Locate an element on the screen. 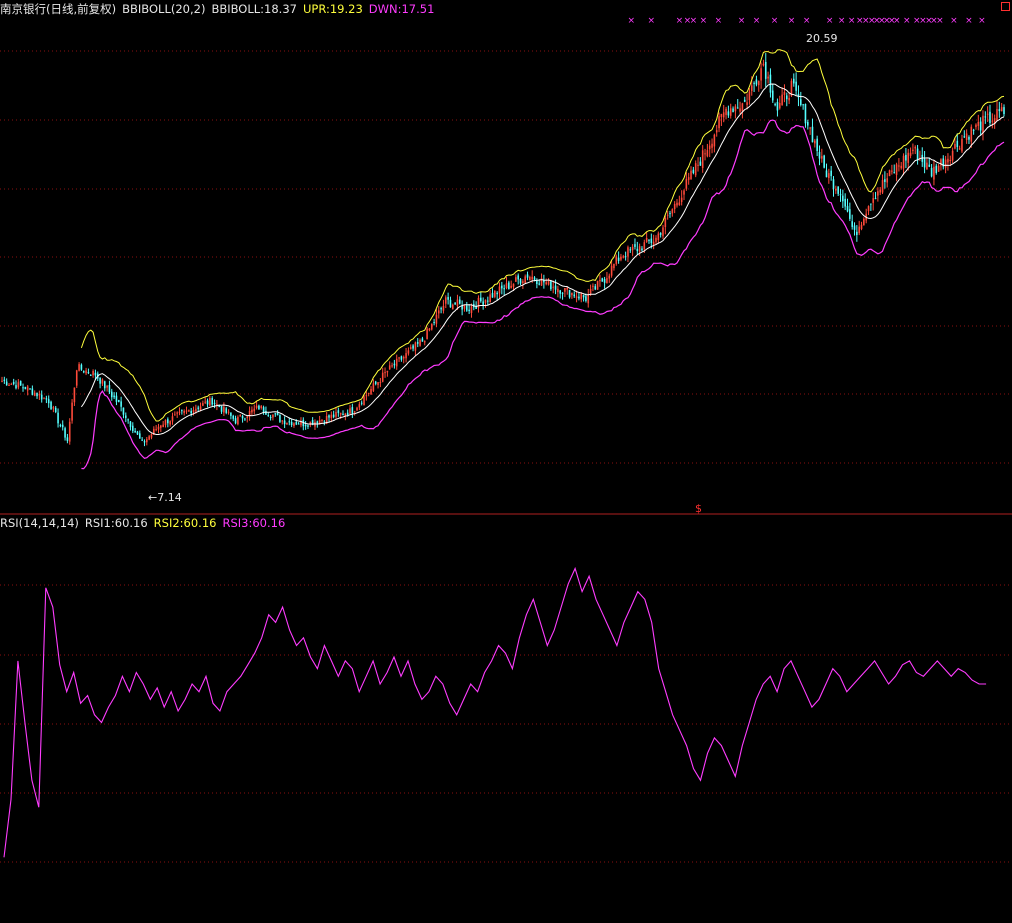 The width and height of the screenshot is (1012, 923). low-price-label: ←7.14 is located at coordinates (165, 497).